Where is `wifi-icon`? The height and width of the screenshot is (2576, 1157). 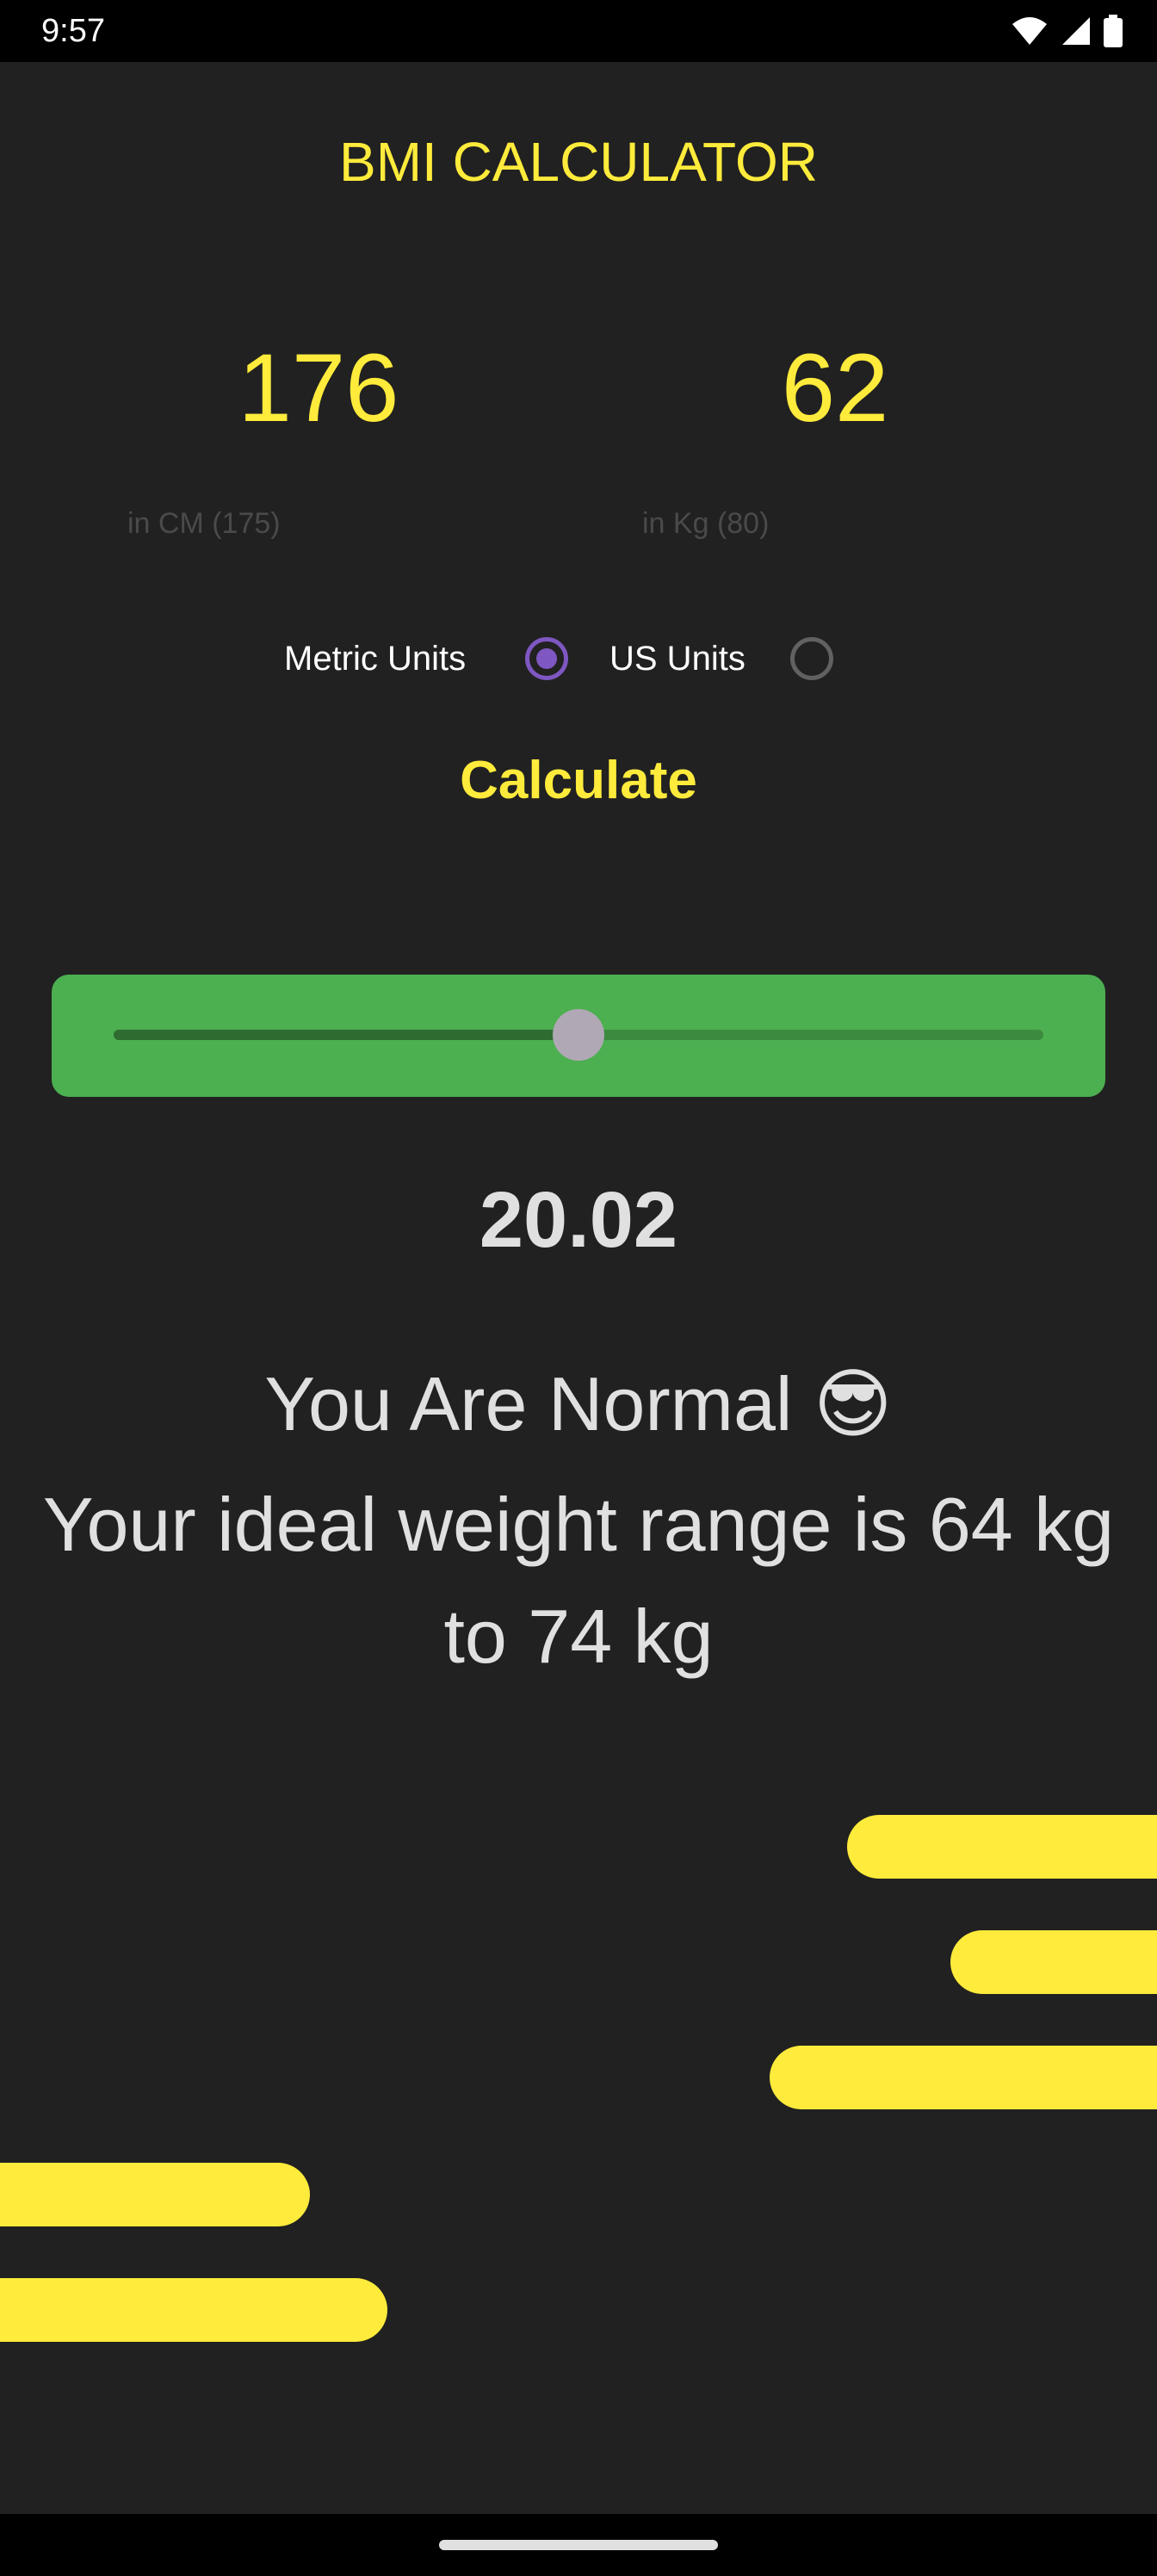 wifi-icon is located at coordinates (1029, 31).